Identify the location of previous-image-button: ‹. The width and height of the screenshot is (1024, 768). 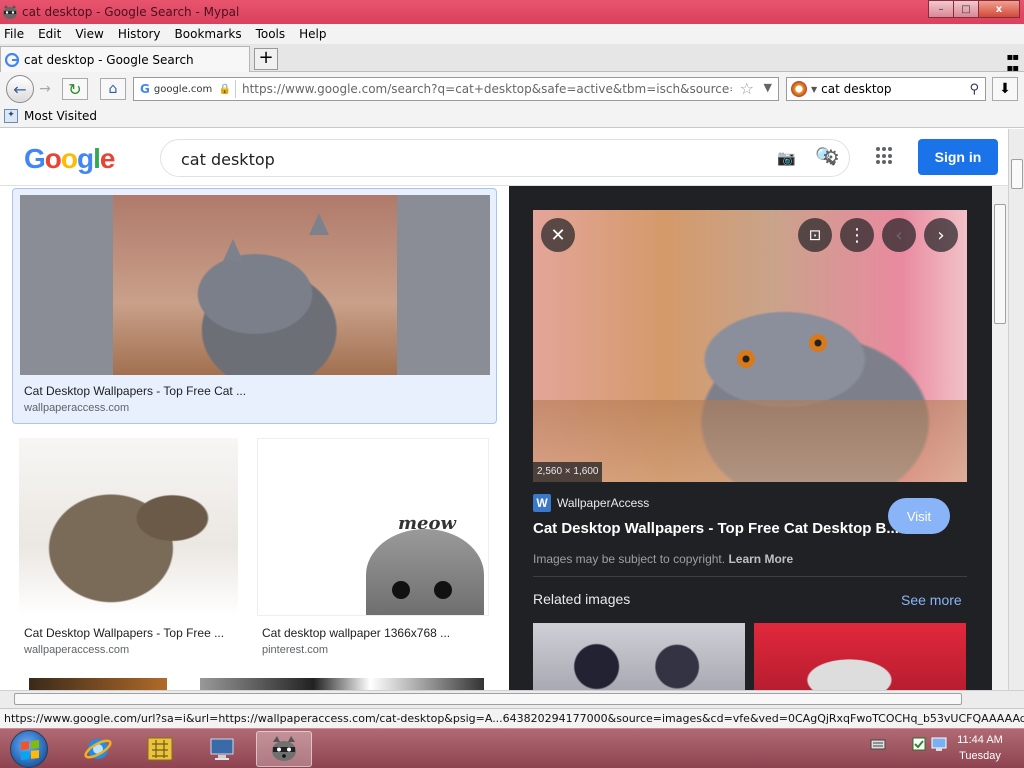
(899, 235).